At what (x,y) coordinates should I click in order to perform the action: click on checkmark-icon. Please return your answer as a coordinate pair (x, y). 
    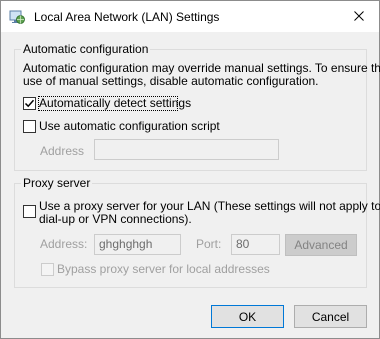
    Looking at the image, I should click on (29, 103).